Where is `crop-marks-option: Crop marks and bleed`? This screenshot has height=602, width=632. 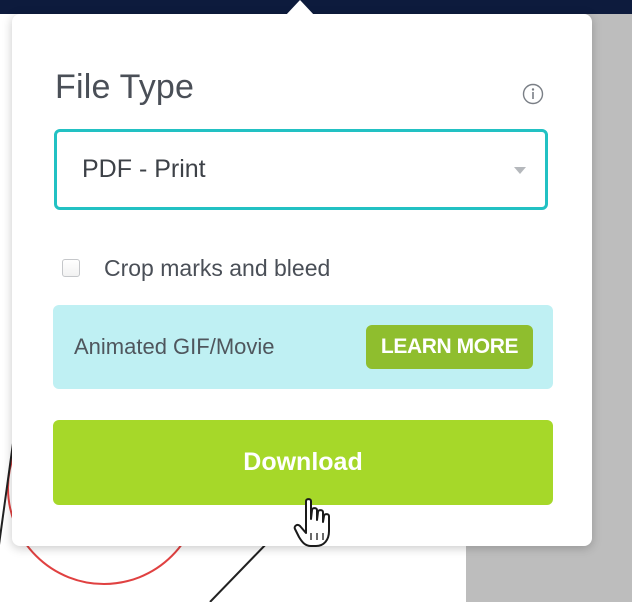 crop-marks-option: Crop marks and bleed is located at coordinates (196, 268).